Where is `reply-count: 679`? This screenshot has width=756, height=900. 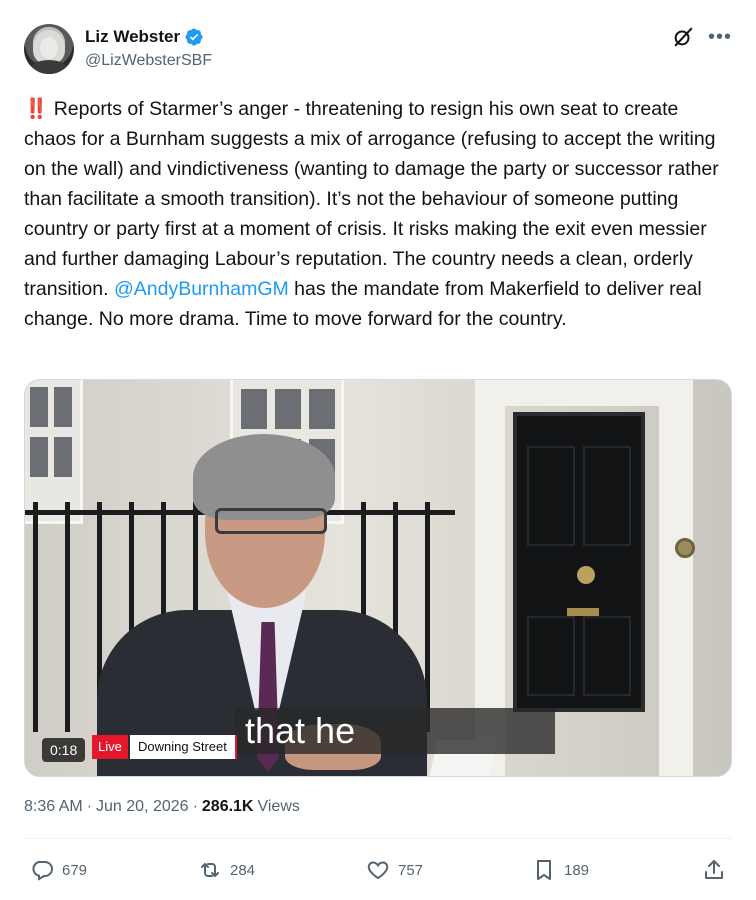
reply-count: 679 is located at coordinates (75, 870).